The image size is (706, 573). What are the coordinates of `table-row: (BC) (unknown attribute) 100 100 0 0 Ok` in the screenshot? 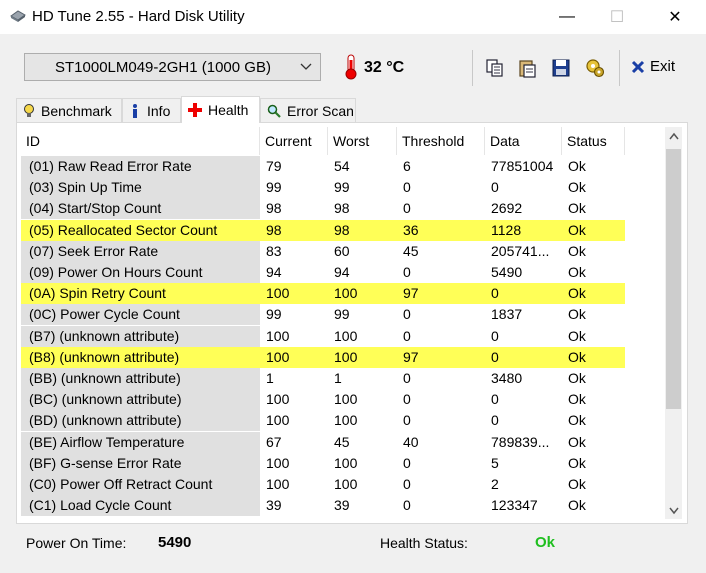 It's located at (343, 400).